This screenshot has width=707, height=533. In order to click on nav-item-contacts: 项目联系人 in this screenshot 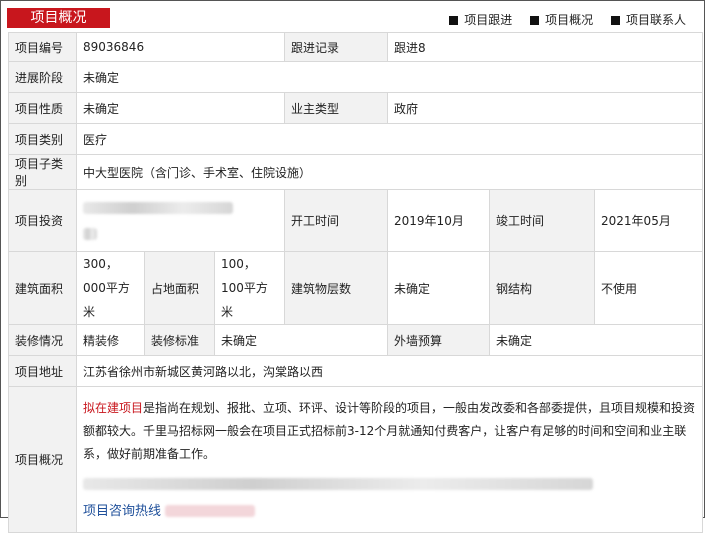, I will do `click(648, 20)`.